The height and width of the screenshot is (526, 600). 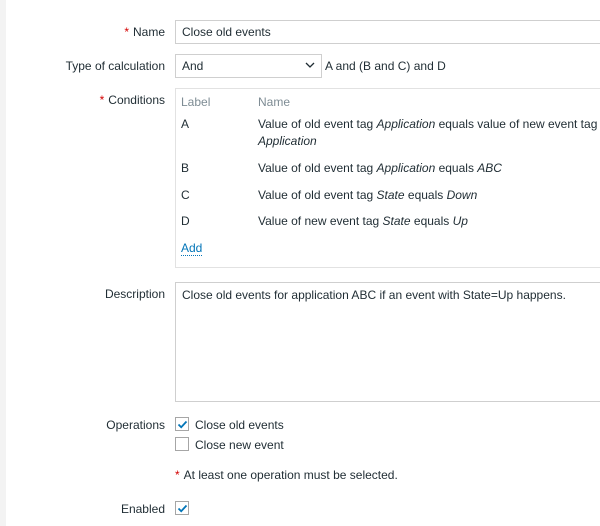 I want to click on add-condition-link-text: Add, so click(x=192, y=248).